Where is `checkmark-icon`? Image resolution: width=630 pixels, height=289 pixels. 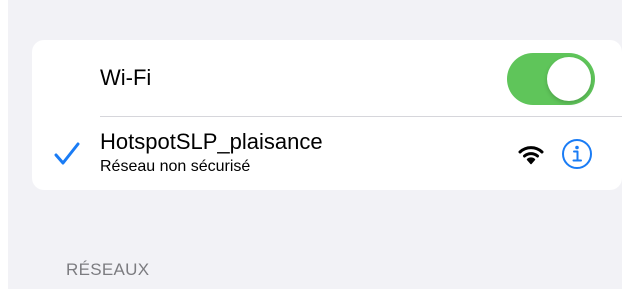
checkmark-icon is located at coordinates (67, 154).